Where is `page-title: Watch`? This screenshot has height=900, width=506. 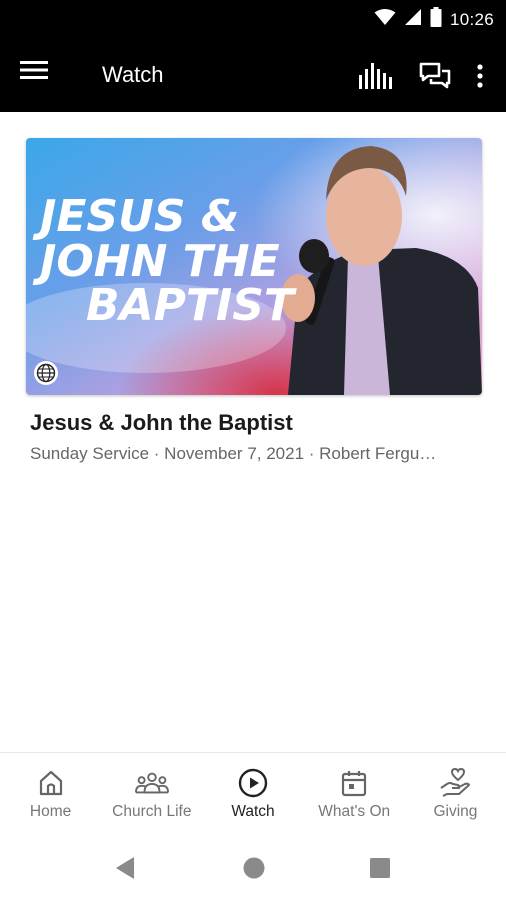 page-title: Watch is located at coordinates (133, 74).